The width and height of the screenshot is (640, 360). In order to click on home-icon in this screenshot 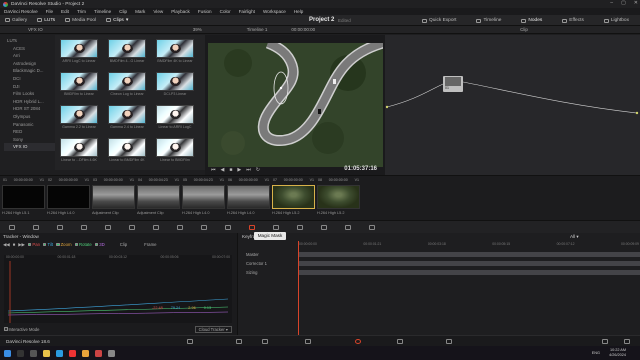, I will do `click(605, 341)`.